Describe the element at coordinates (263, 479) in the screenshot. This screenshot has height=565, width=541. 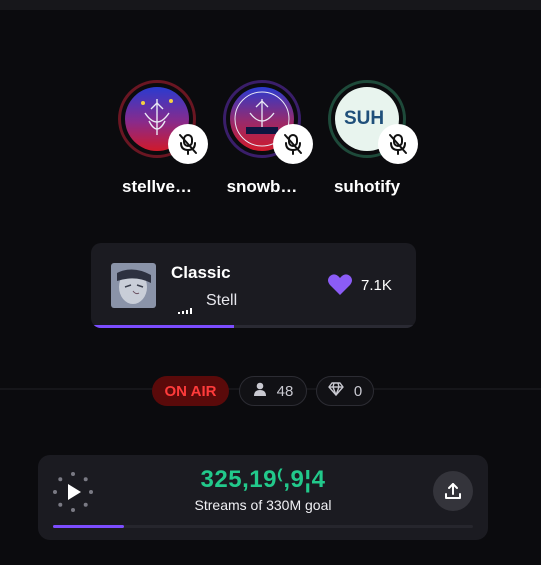
I see `stream-count: 325,19⁽,9¦4` at that location.